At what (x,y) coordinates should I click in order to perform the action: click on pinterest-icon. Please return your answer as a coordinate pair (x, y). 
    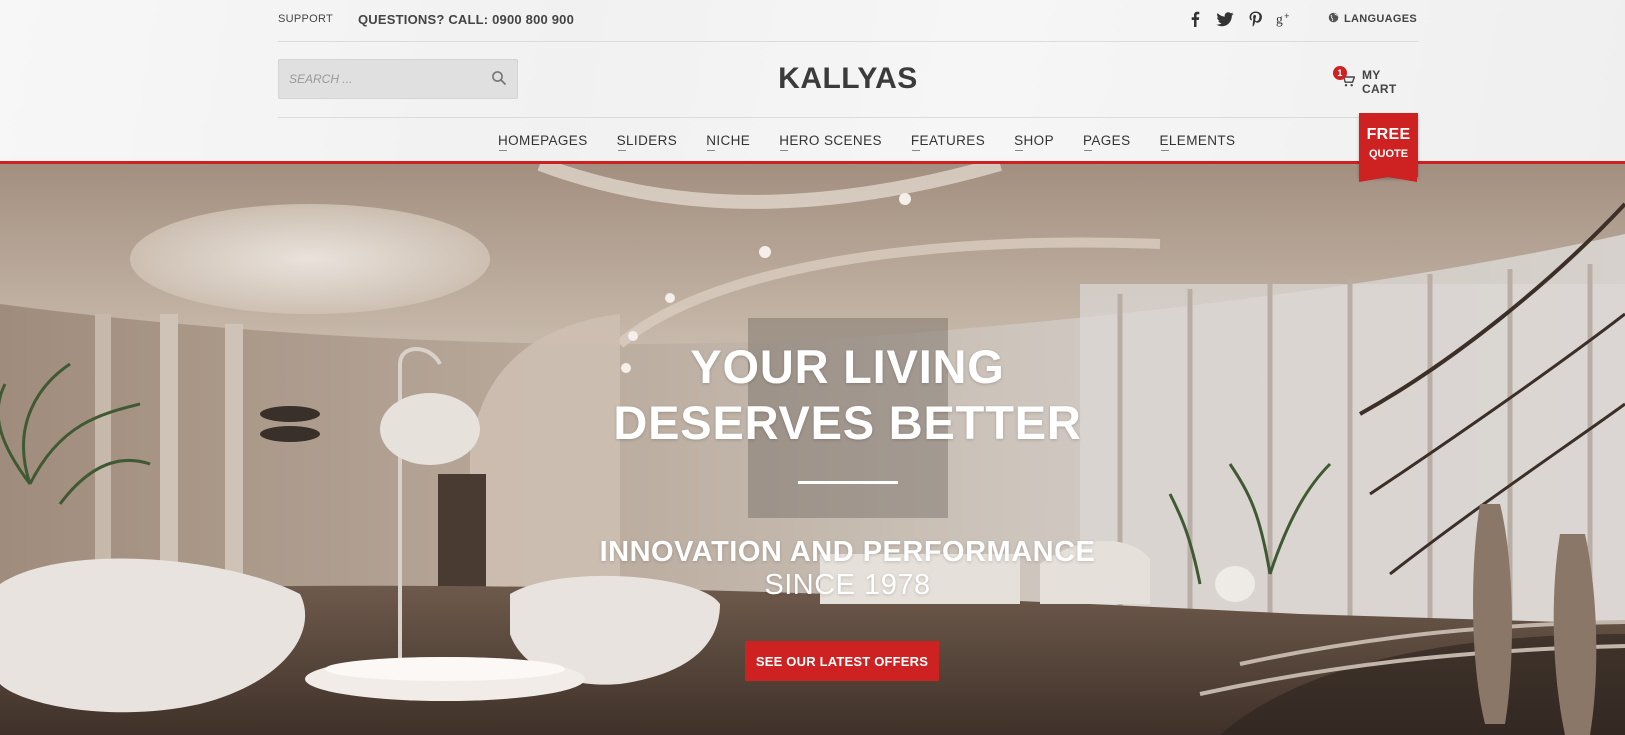
    Looking at the image, I should click on (1255, 19).